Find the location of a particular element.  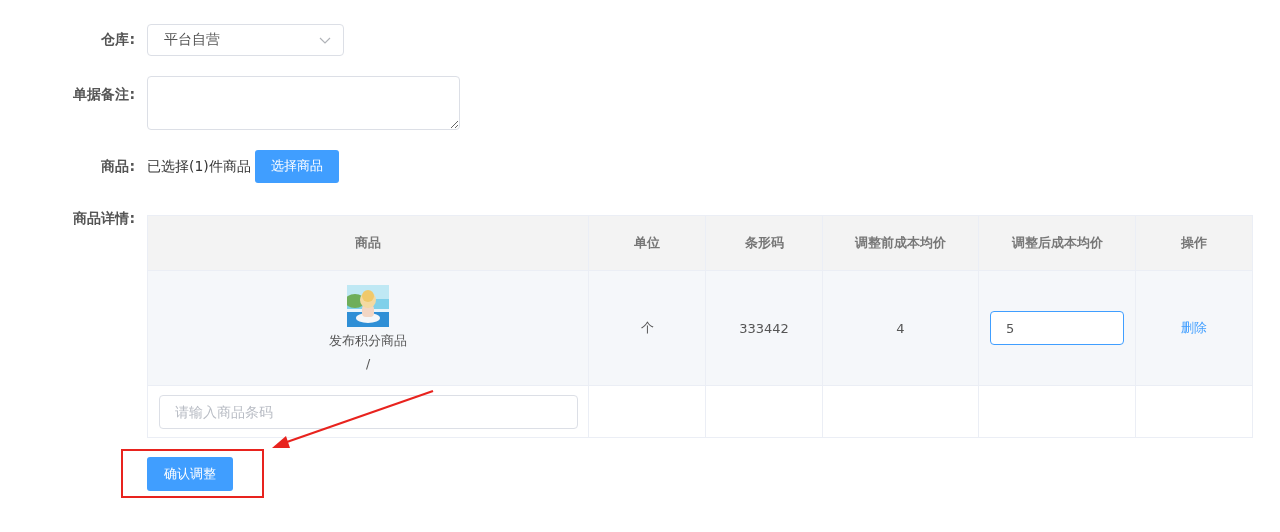

unit-cell: 个 is located at coordinates (647, 327).